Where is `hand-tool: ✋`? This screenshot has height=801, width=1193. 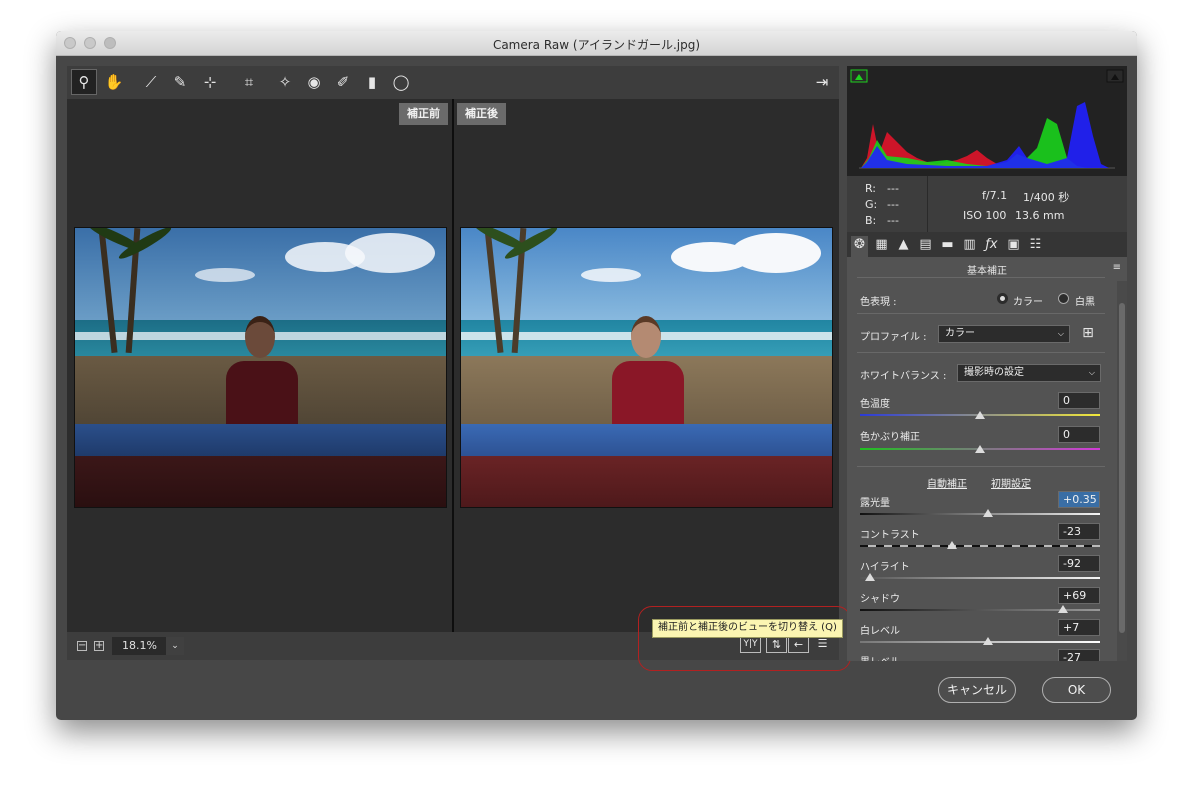 hand-tool: ✋ is located at coordinates (114, 82).